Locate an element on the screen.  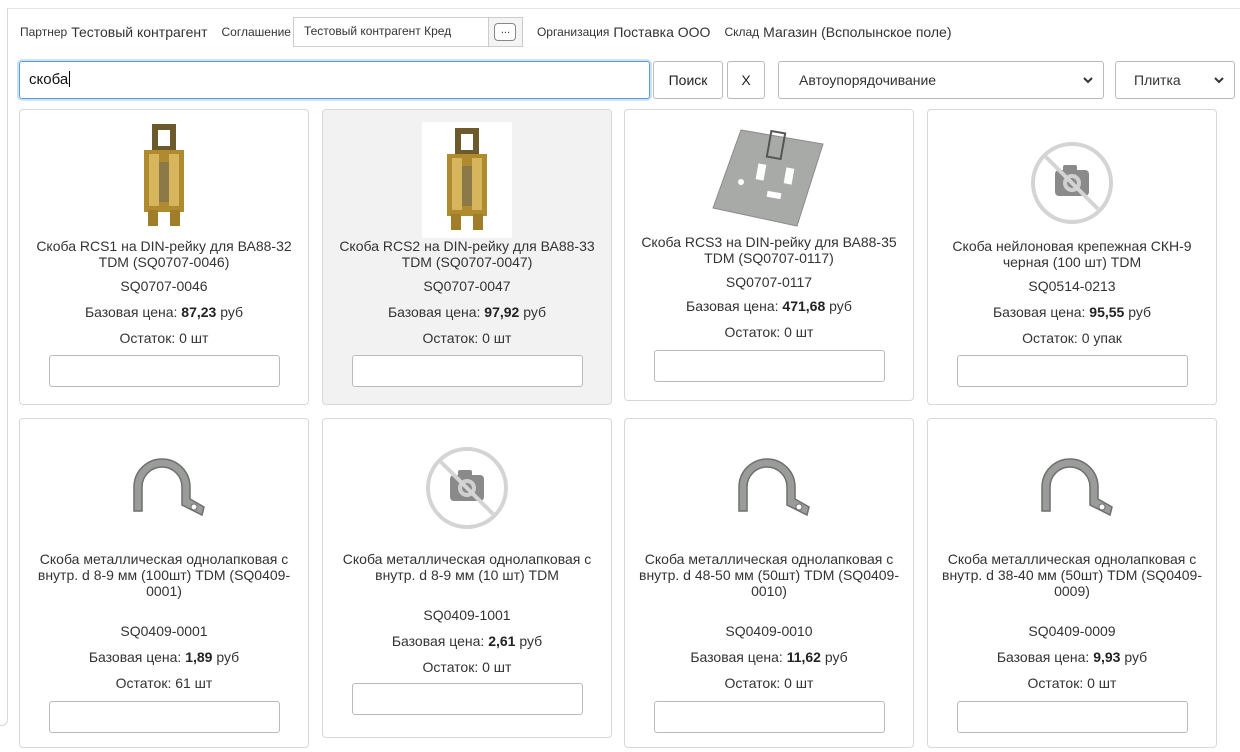
product-price: Базовая цена: 9,93 руб is located at coordinates (1072, 657).